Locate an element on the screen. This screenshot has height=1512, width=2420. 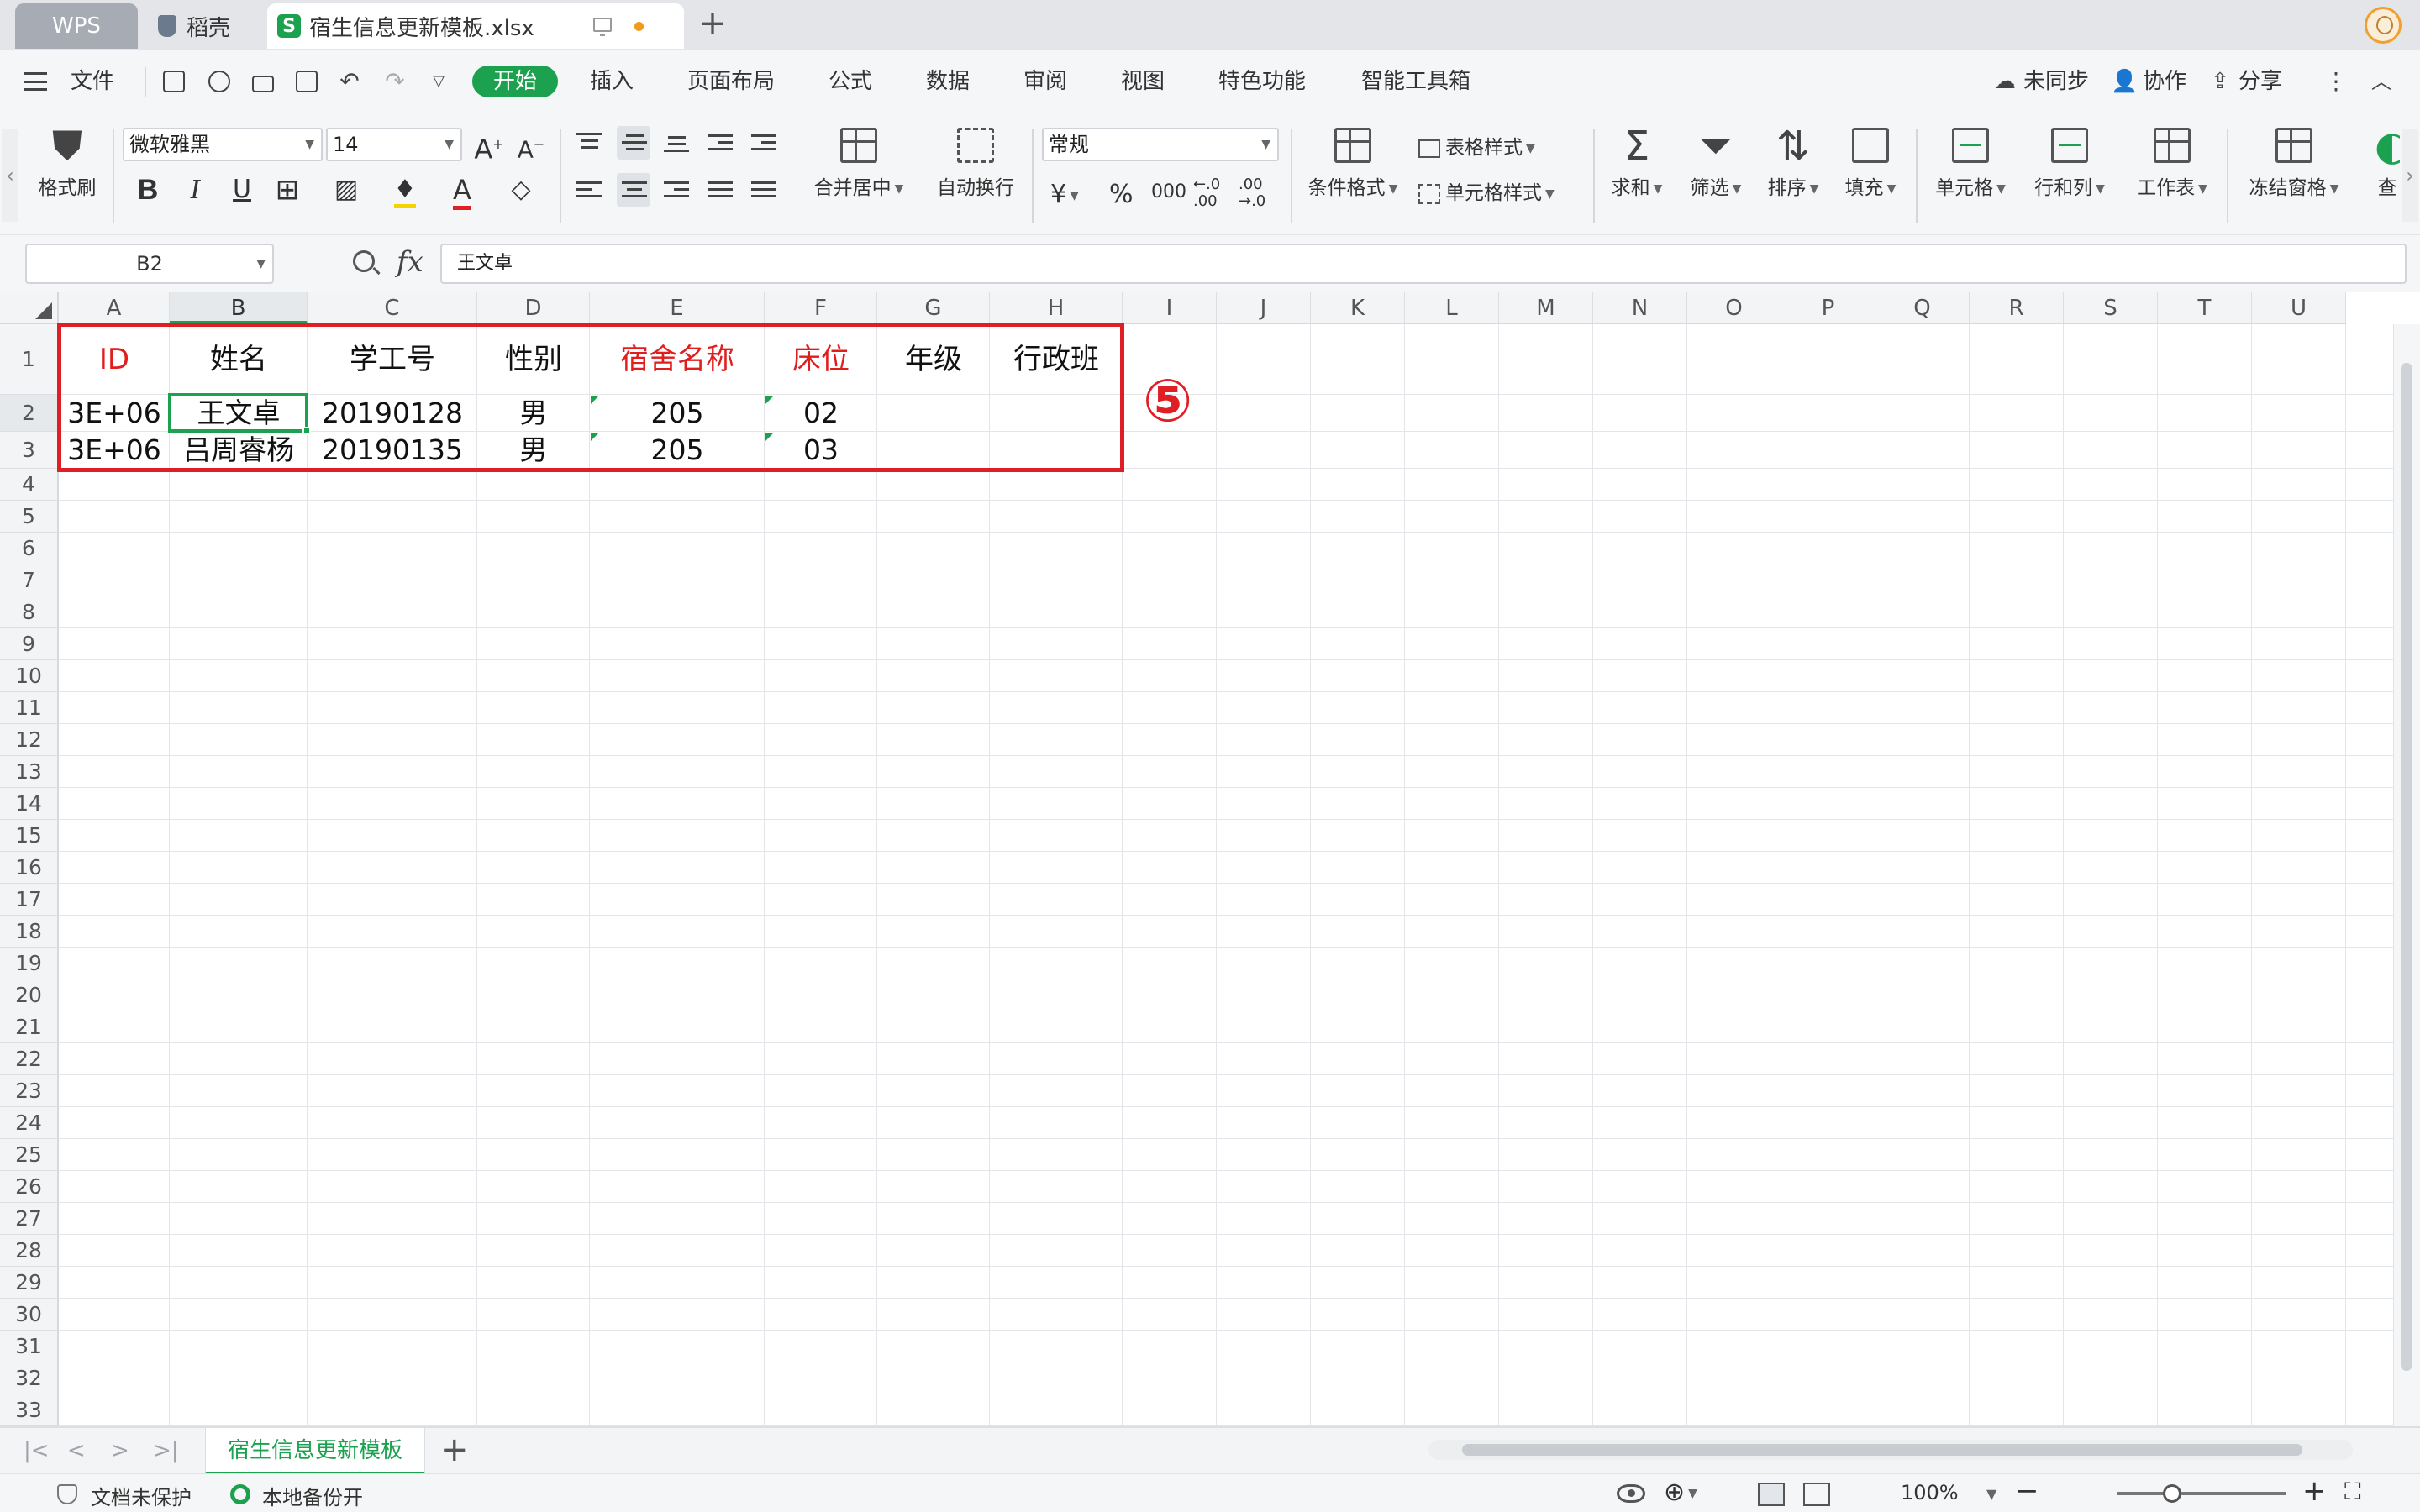
thousands-separator-button: 000 is located at coordinates (1168, 191).